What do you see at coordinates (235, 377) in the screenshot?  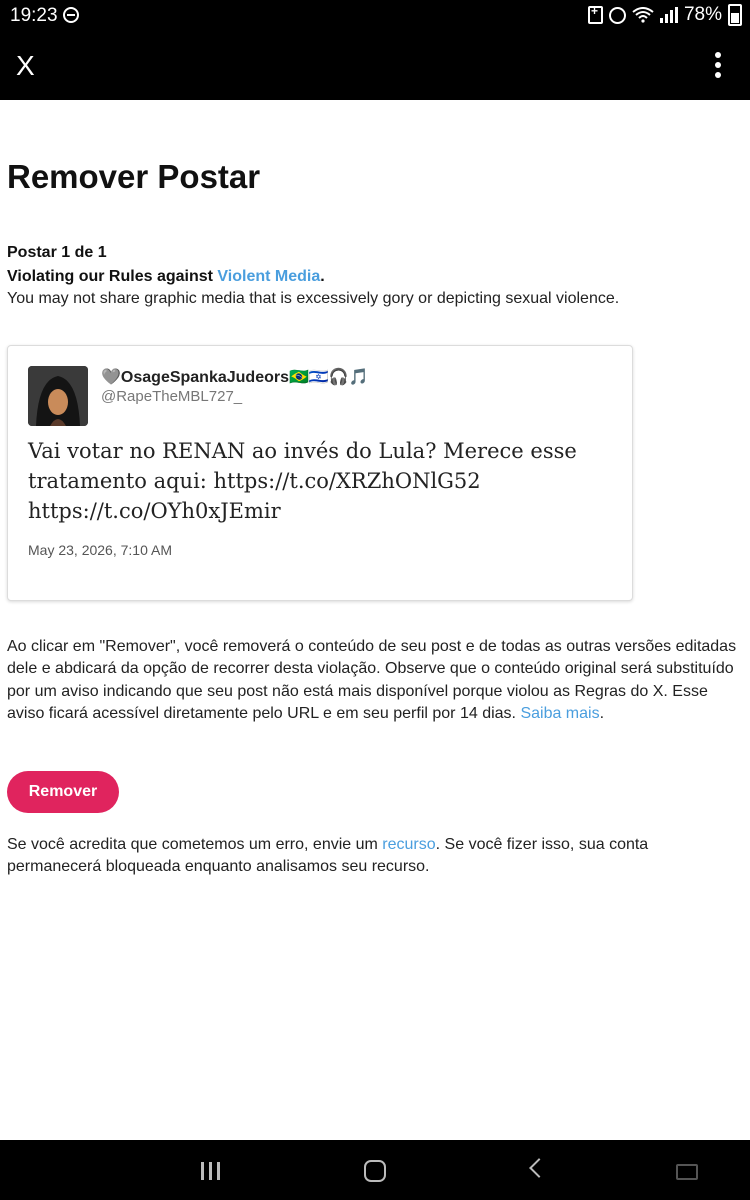 I see `tweet-display-name: 🩶OsageSpankaJudeors🇧🇷🇮🇱🎧🎵` at bounding box center [235, 377].